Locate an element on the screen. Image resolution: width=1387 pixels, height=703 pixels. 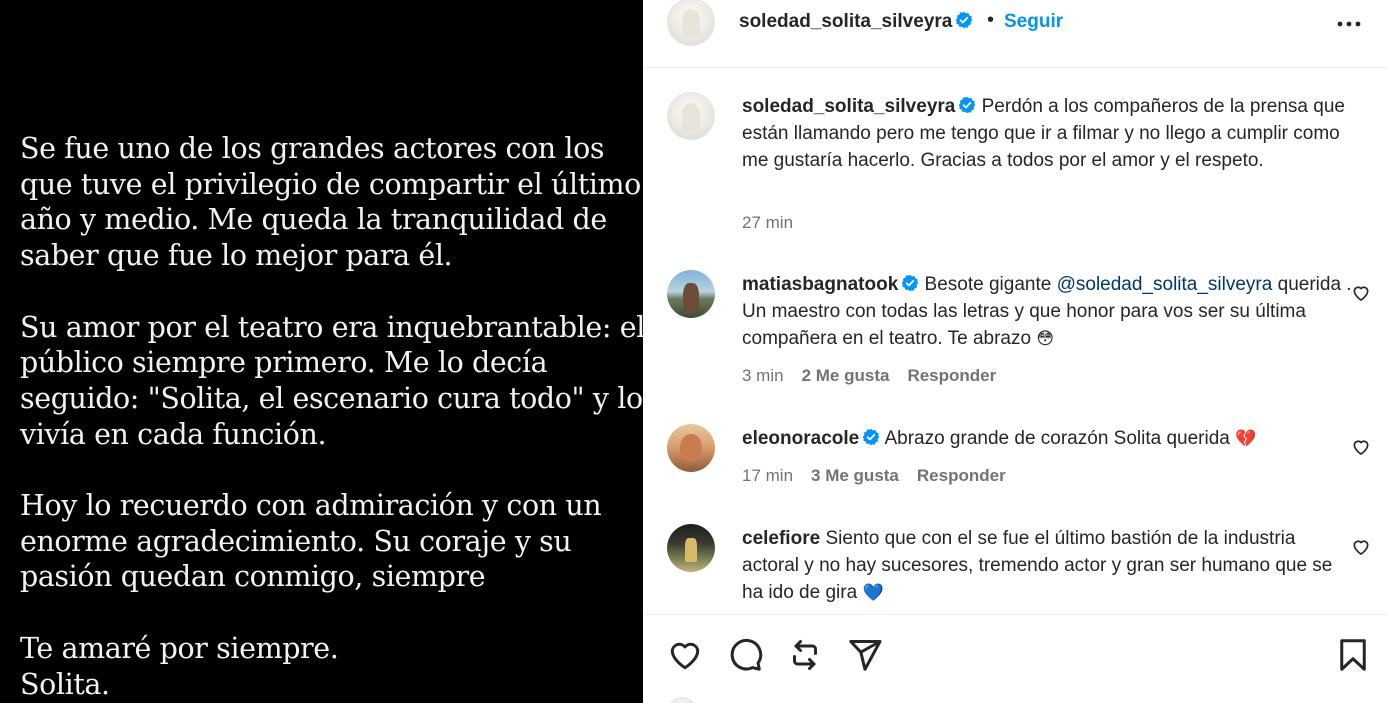
comment-meta: 17 min 3 Me gusta Responder is located at coordinates (883, 476).